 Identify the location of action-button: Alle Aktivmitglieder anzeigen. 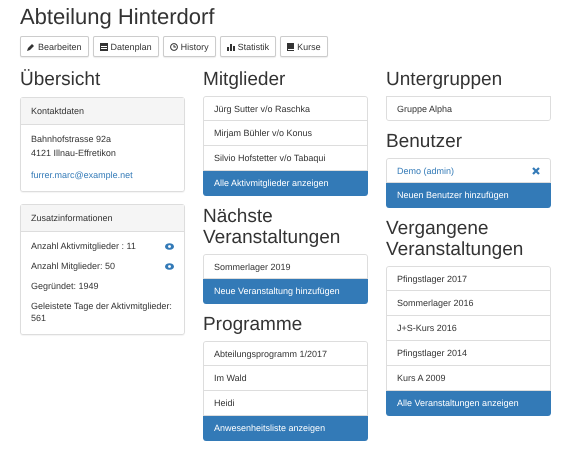
(285, 183).